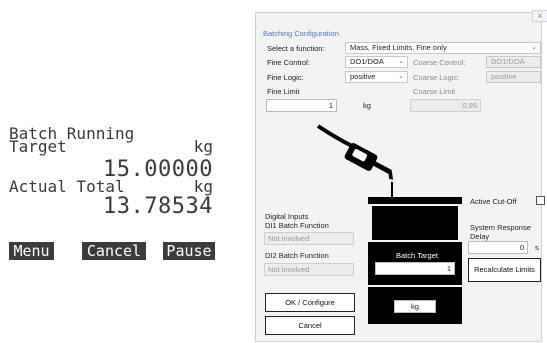 The image size is (547, 343). Describe the element at coordinates (415, 223) in the screenshot. I see `container-upper` at that location.